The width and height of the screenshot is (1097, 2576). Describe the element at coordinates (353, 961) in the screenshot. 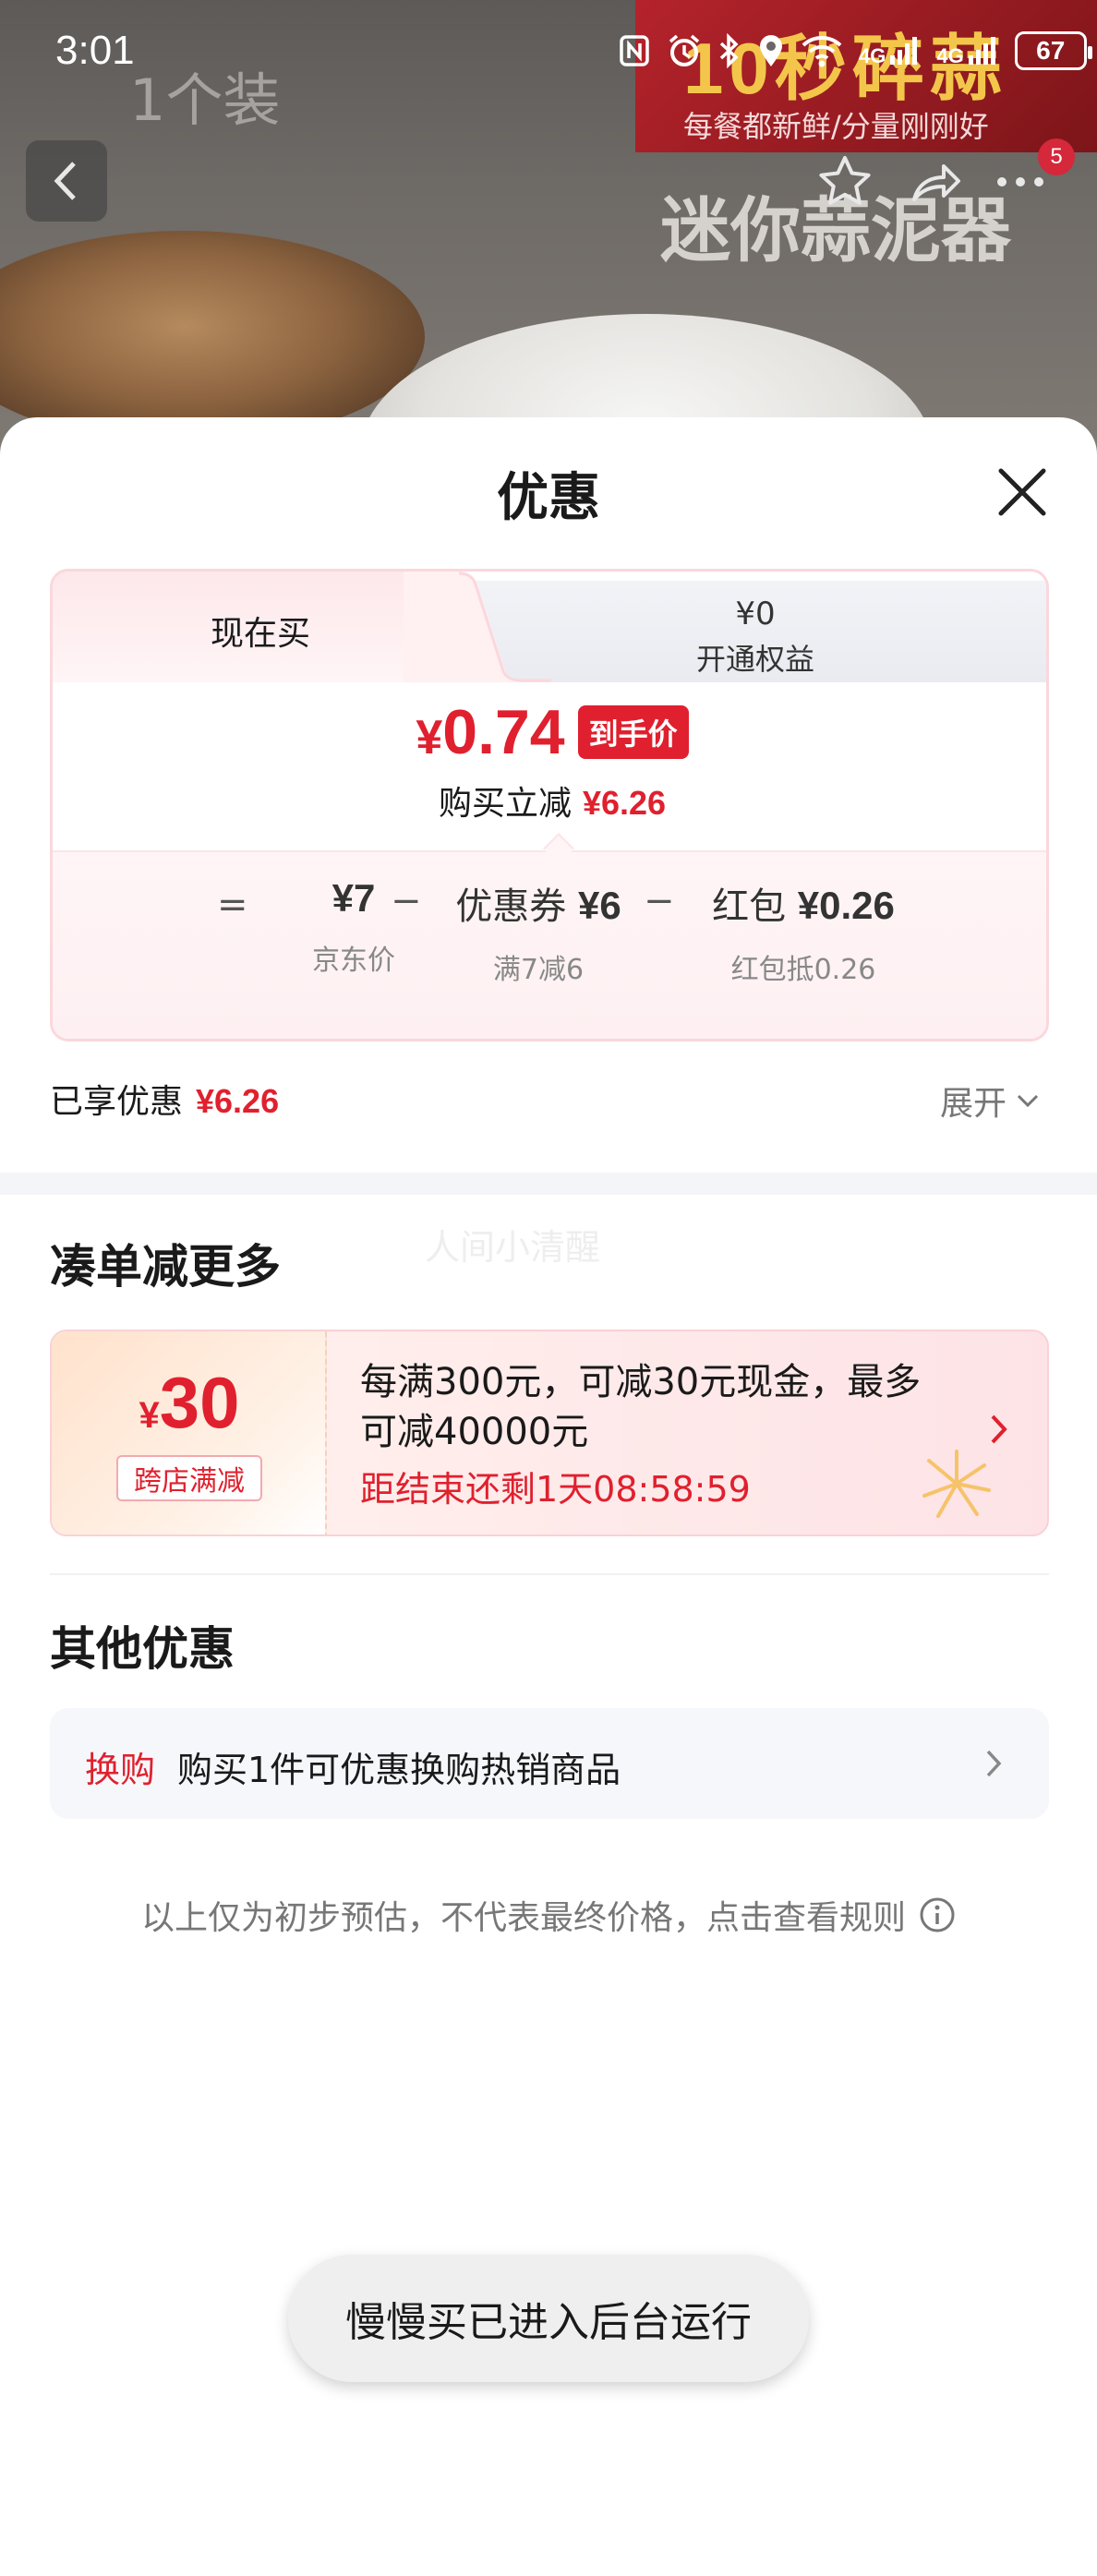

I see `jd-price-label: 京东价` at that location.